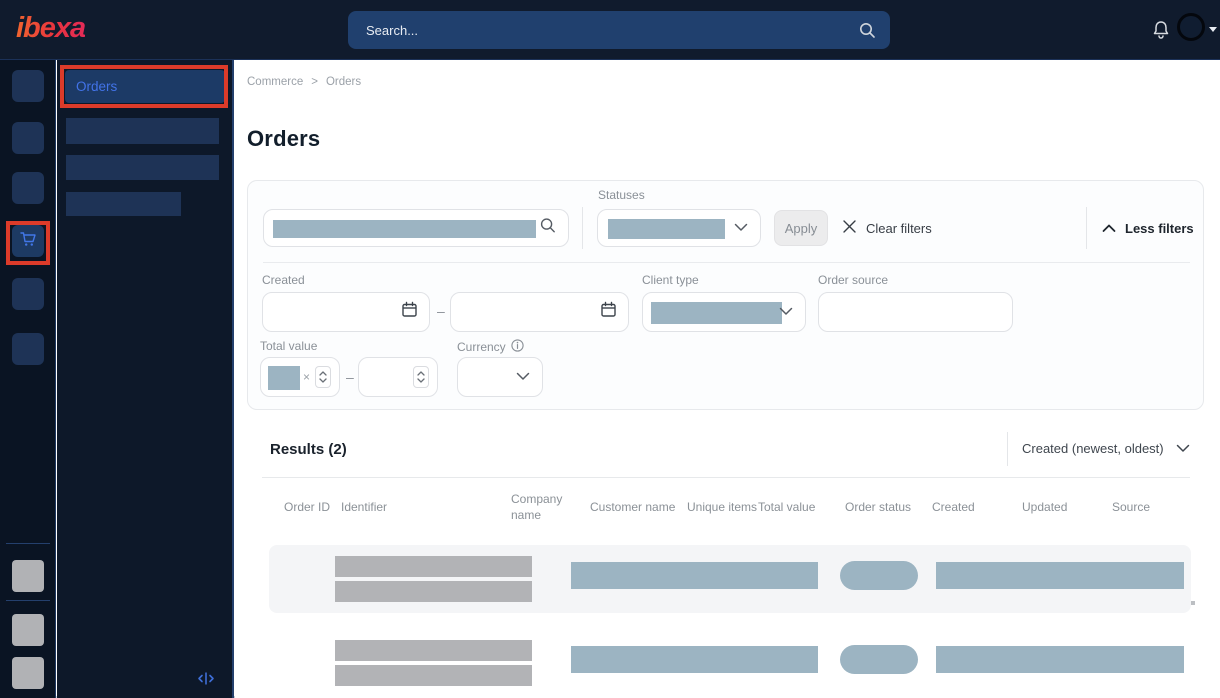 The width and height of the screenshot is (1220, 698). I want to click on client-type-value-placeholder, so click(716, 313).